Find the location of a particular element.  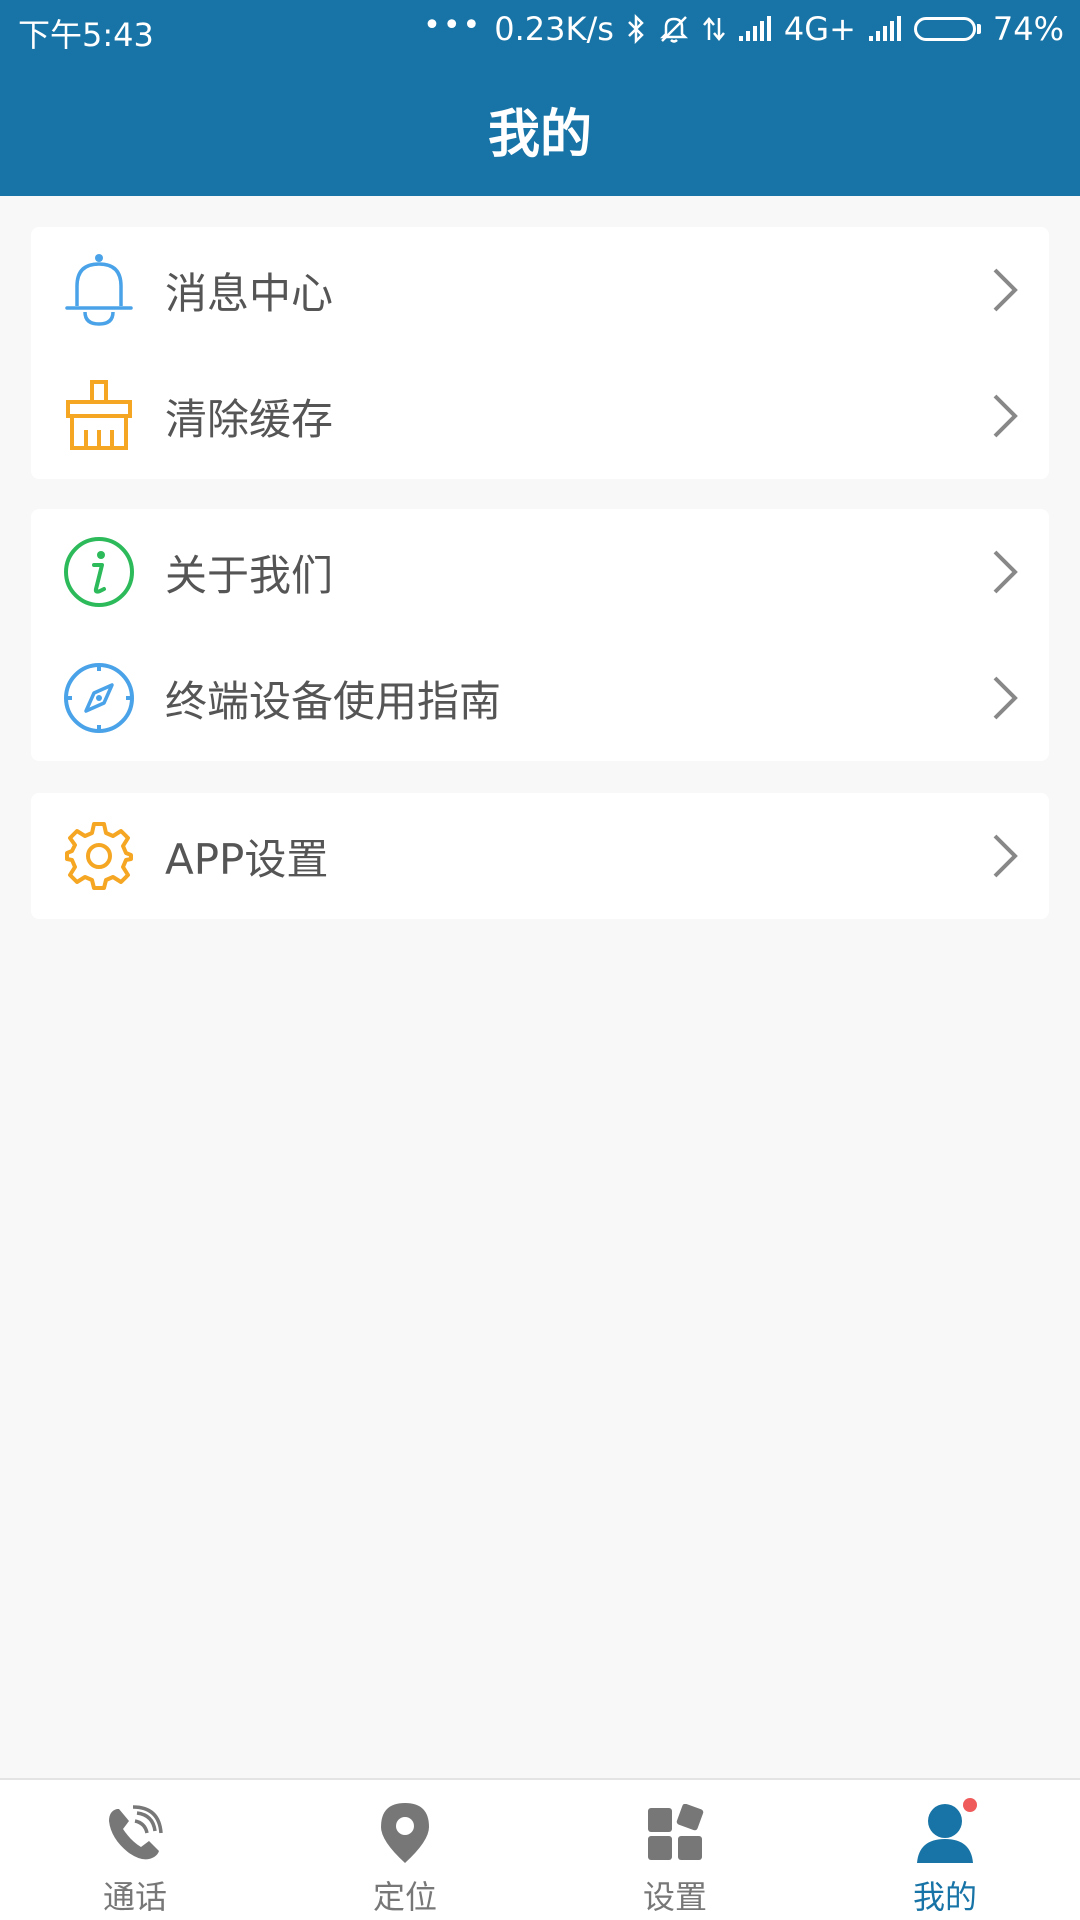

menu-item-message-center: 消息中心 is located at coordinates (540, 290).